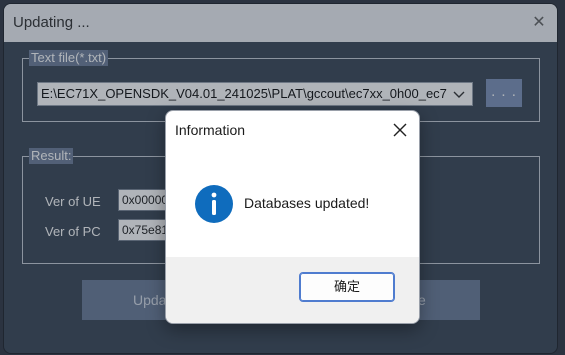  What do you see at coordinates (347, 287) in the screenshot?
I see `ok-button: 确定` at bounding box center [347, 287].